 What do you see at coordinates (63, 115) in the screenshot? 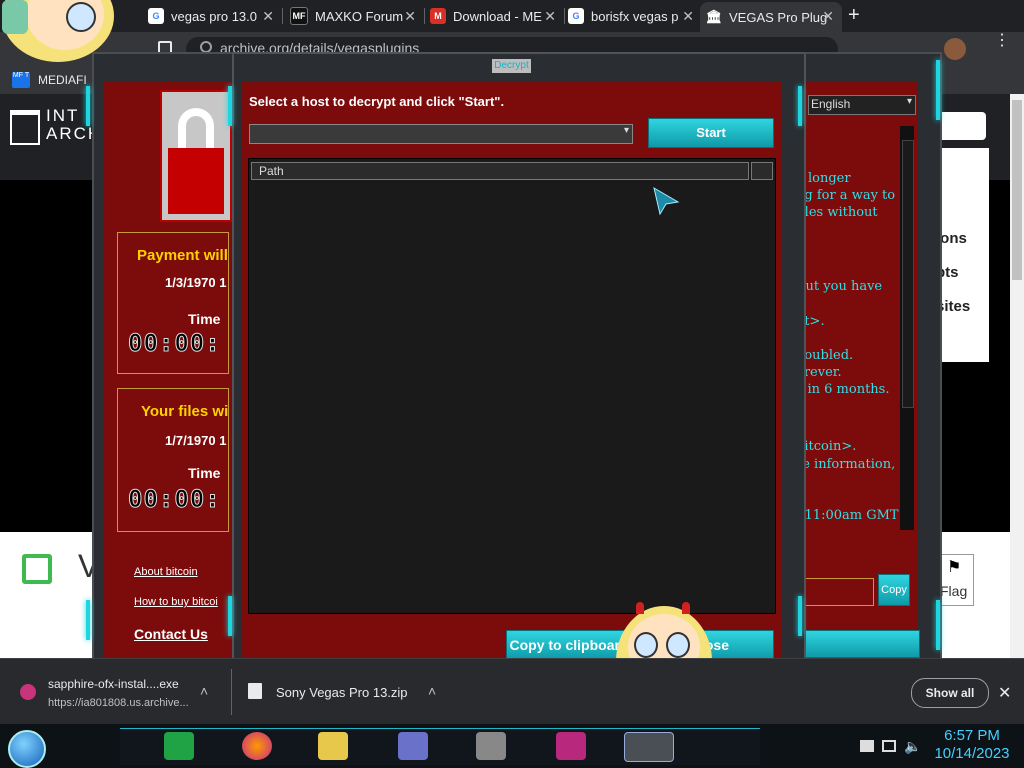
I see `archive-logo-line1: INT` at bounding box center [63, 115].